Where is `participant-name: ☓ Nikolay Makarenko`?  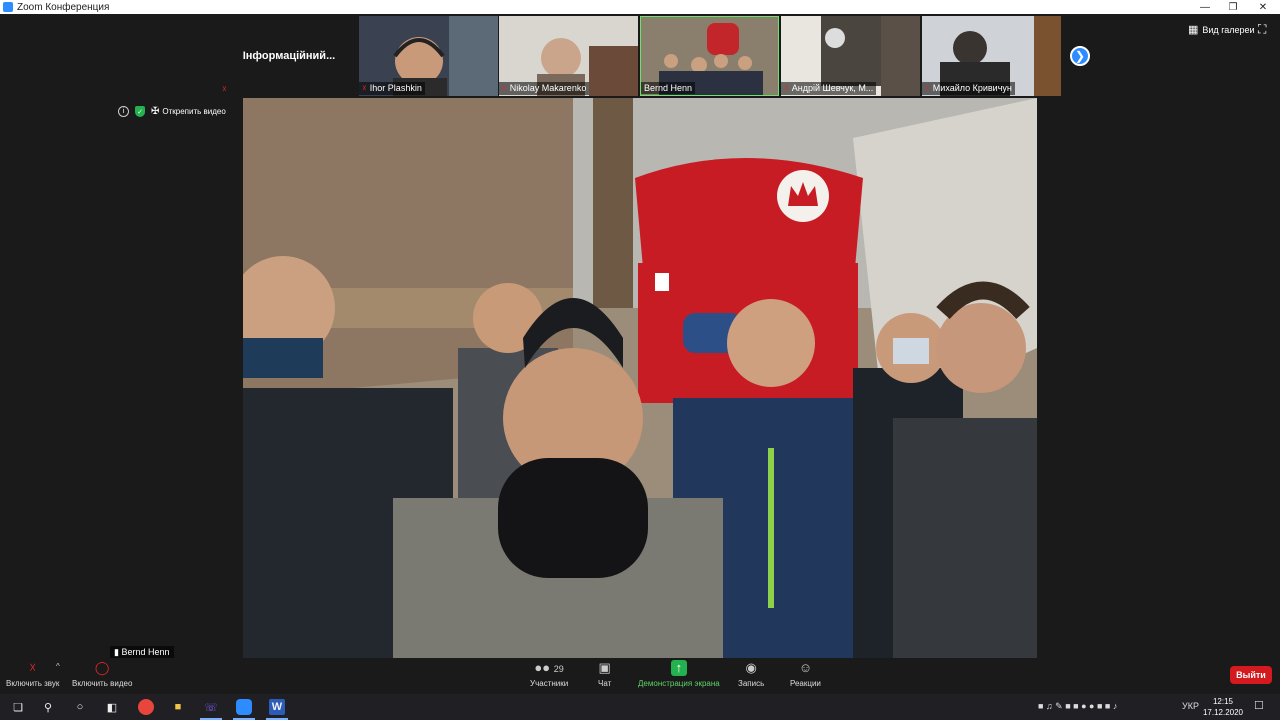 participant-name: ☓ Nikolay Makarenko is located at coordinates (544, 88).